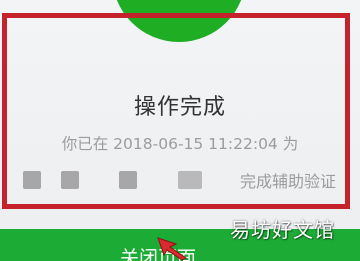 This screenshot has width=360, height=261. Describe the element at coordinates (179, 107) in the screenshot. I see `result-title: 操作完成` at that location.